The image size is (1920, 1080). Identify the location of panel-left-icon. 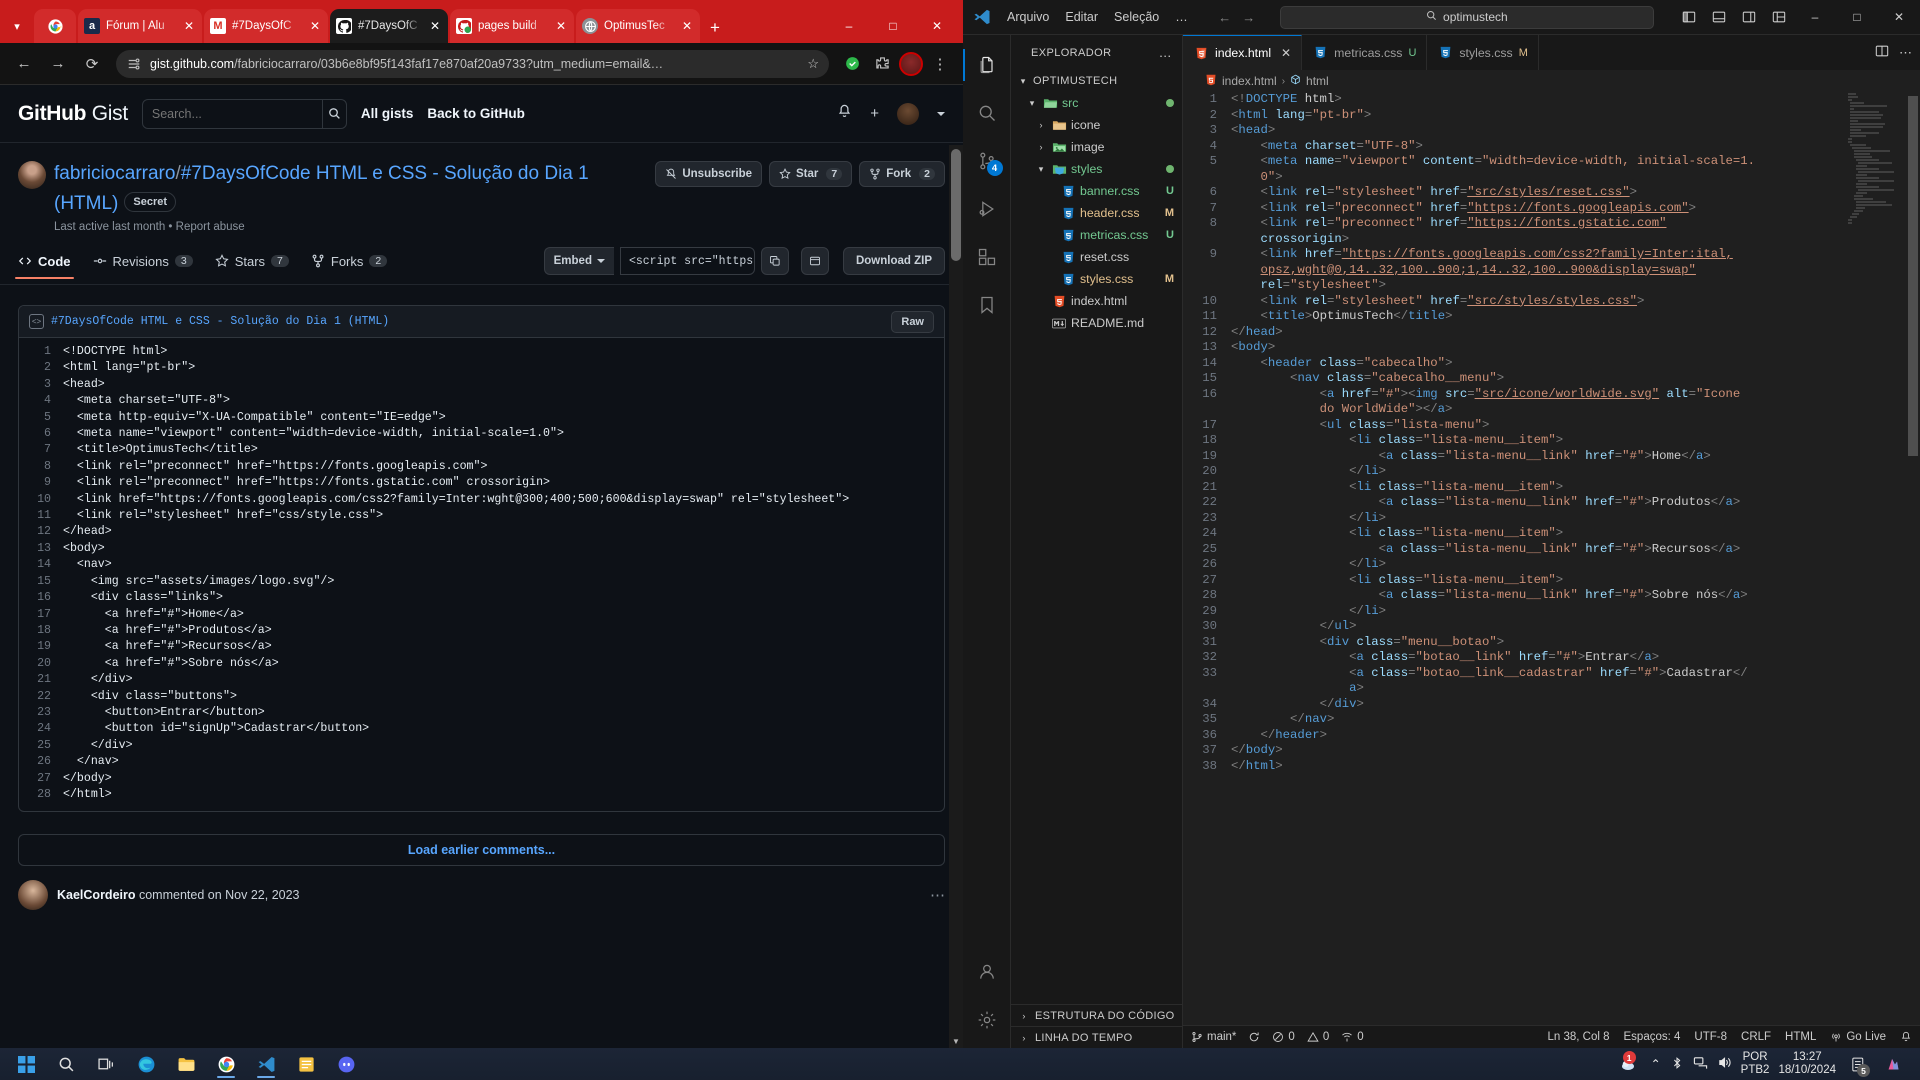
(1689, 17).